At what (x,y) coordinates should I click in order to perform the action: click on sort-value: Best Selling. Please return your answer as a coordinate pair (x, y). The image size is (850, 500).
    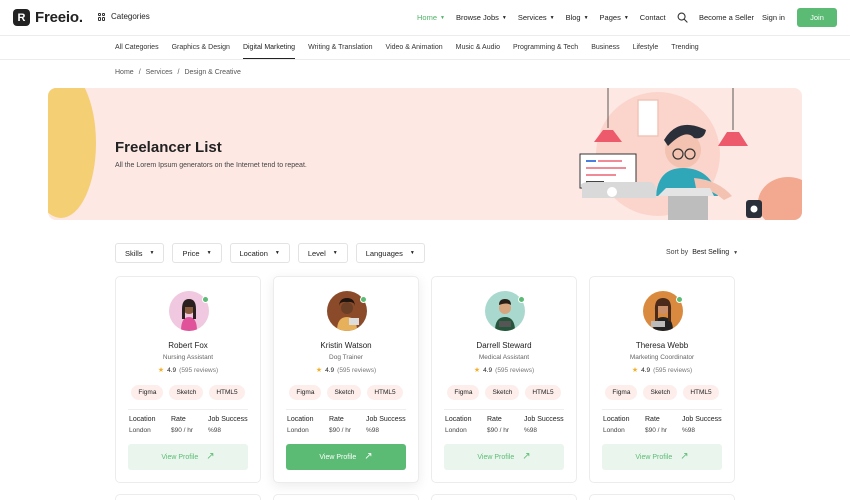
    Looking at the image, I should click on (711, 252).